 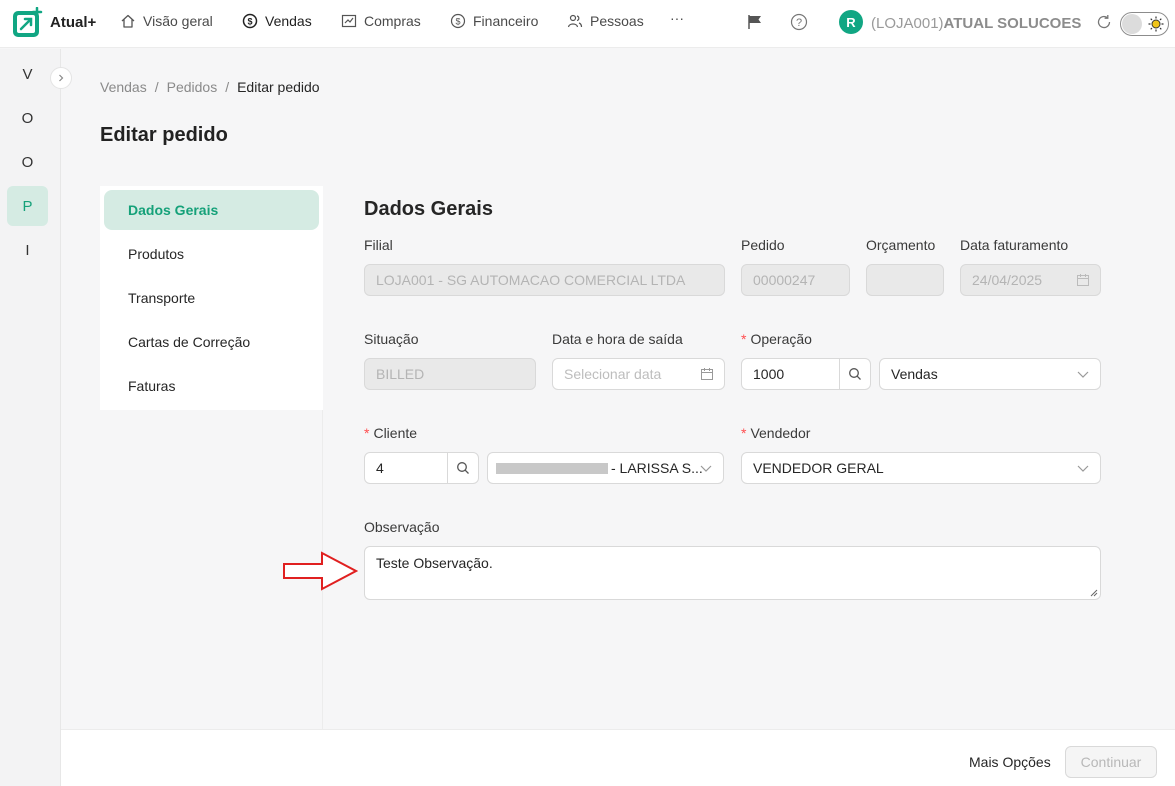 What do you see at coordinates (1104, 22) in the screenshot?
I see `refresh-icon` at bounding box center [1104, 22].